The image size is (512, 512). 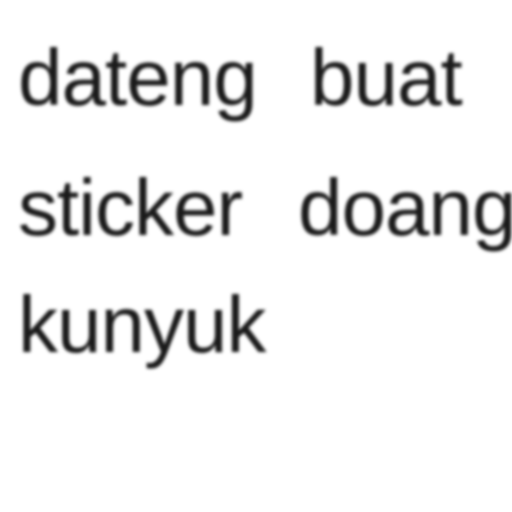 I want to click on word-kunyuk: kunyuk, so click(x=142, y=324).